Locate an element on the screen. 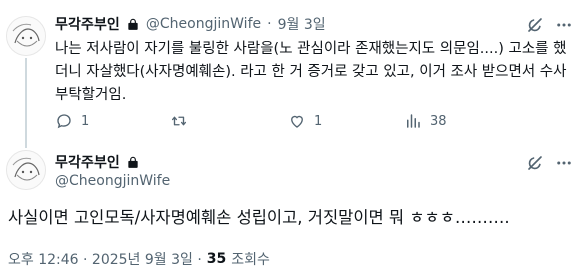 This screenshot has height=275, width=584. retweet-button is located at coordinates (183, 121).